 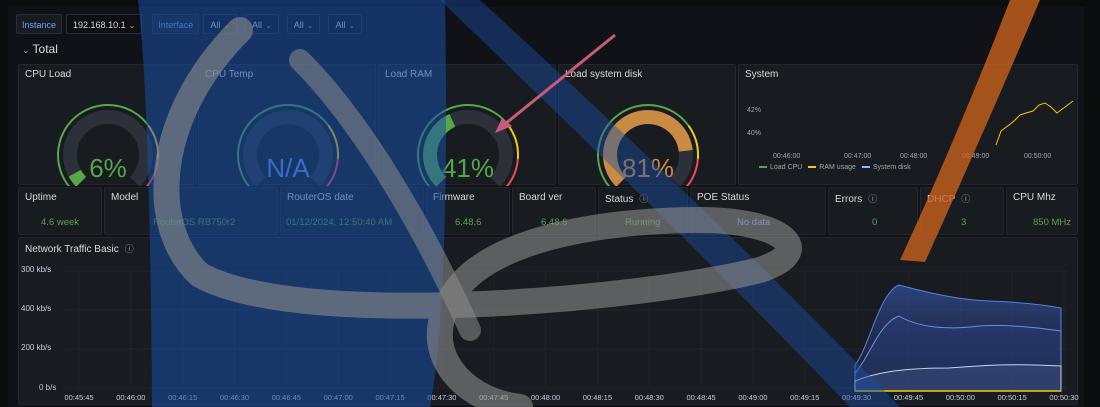 What do you see at coordinates (454, 197) in the screenshot?
I see `panel-title: Firmware` at bounding box center [454, 197].